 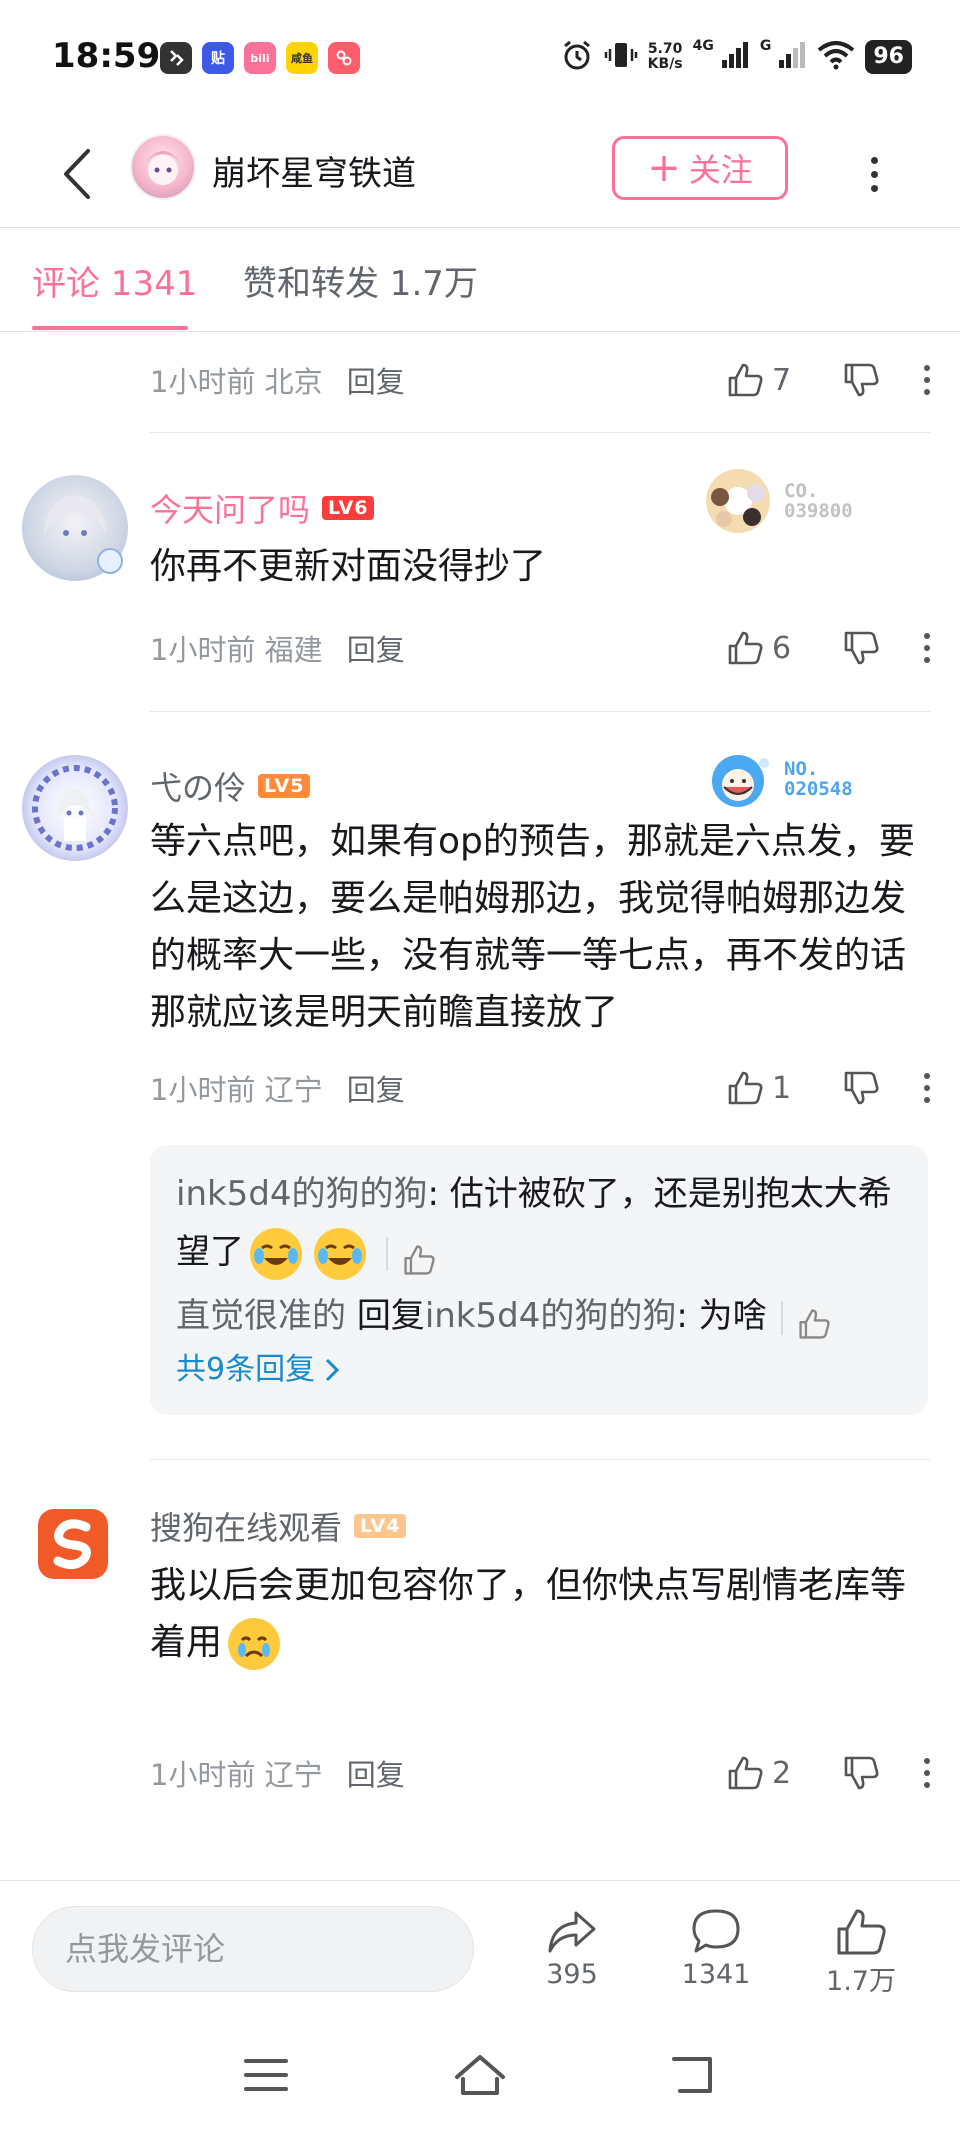 What do you see at coordinates (340, 1253) in the screenshot?
I see `crying-laugh-emoji` at bounding box center [340, 1253].